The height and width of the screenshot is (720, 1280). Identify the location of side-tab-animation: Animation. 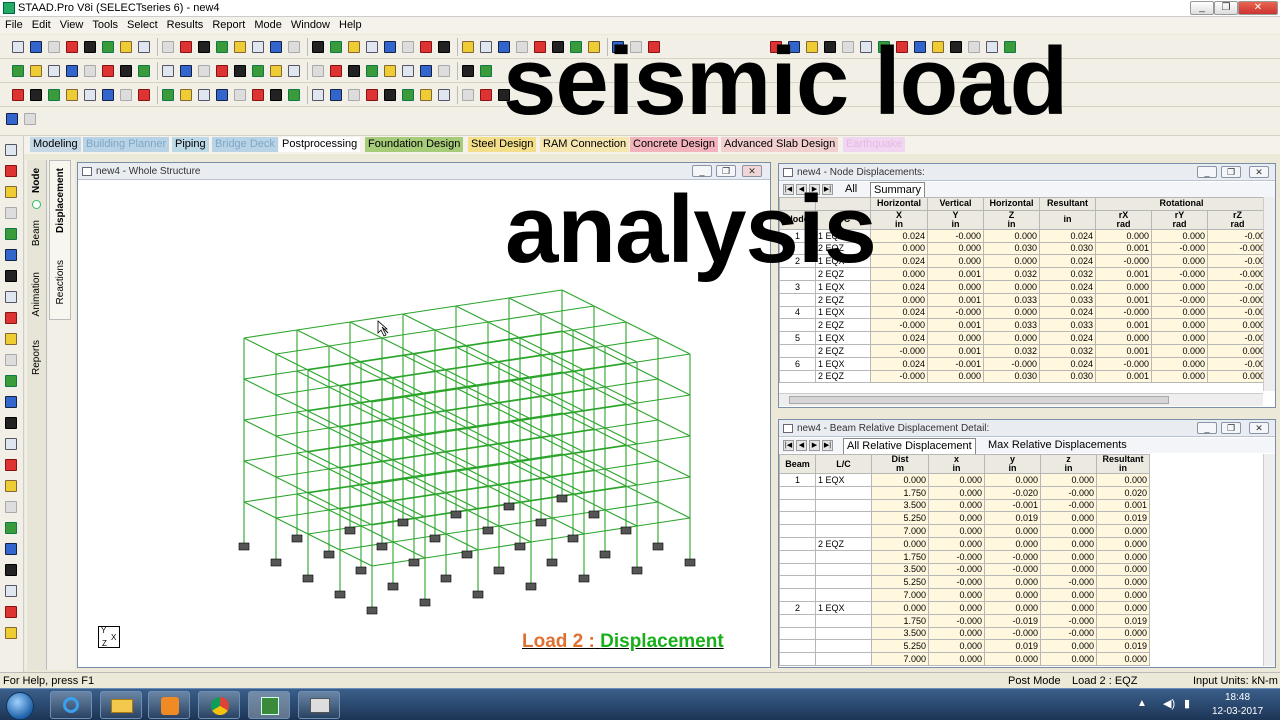
(36, 294).